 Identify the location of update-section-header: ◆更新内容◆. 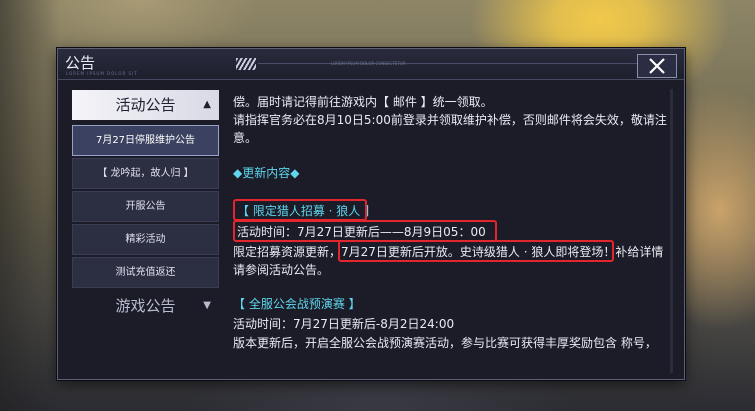
(266, 173).